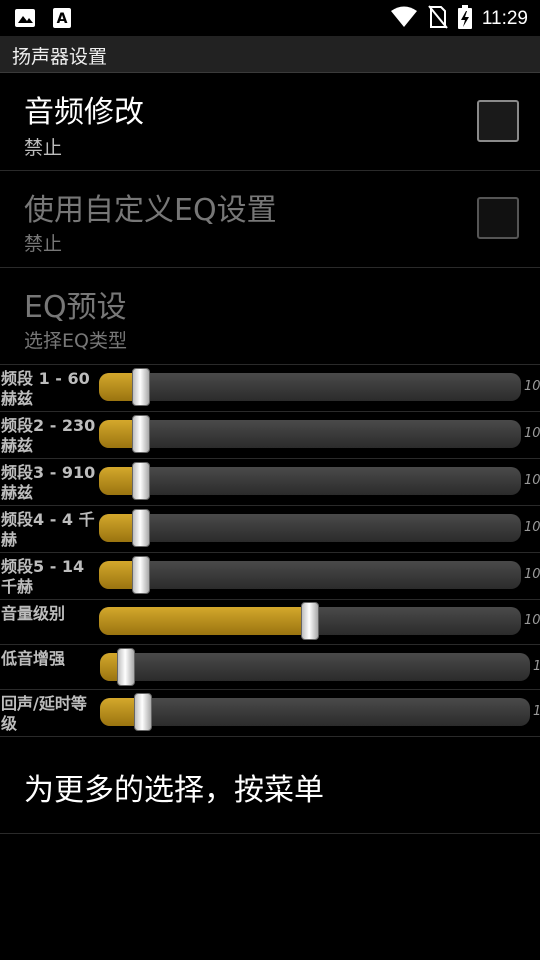 This screenshot has width=540, height=960. Describe the element at coordinates (60, 57) in the screenshot. I see `page-title: 扬声器设置` at that location.